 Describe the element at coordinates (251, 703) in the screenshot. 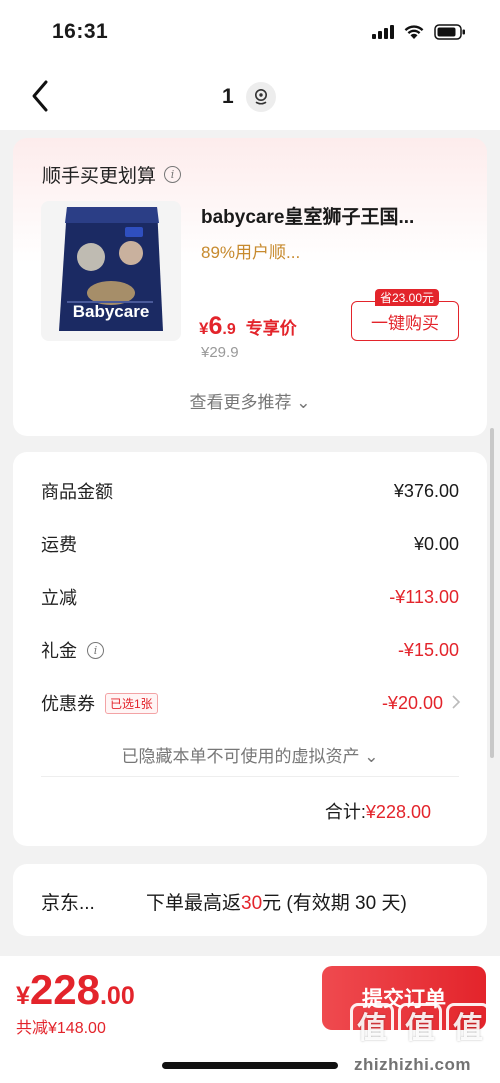

I see `summary-row-coupon: 优惠券 已选1张 -¥20.00` at that location.